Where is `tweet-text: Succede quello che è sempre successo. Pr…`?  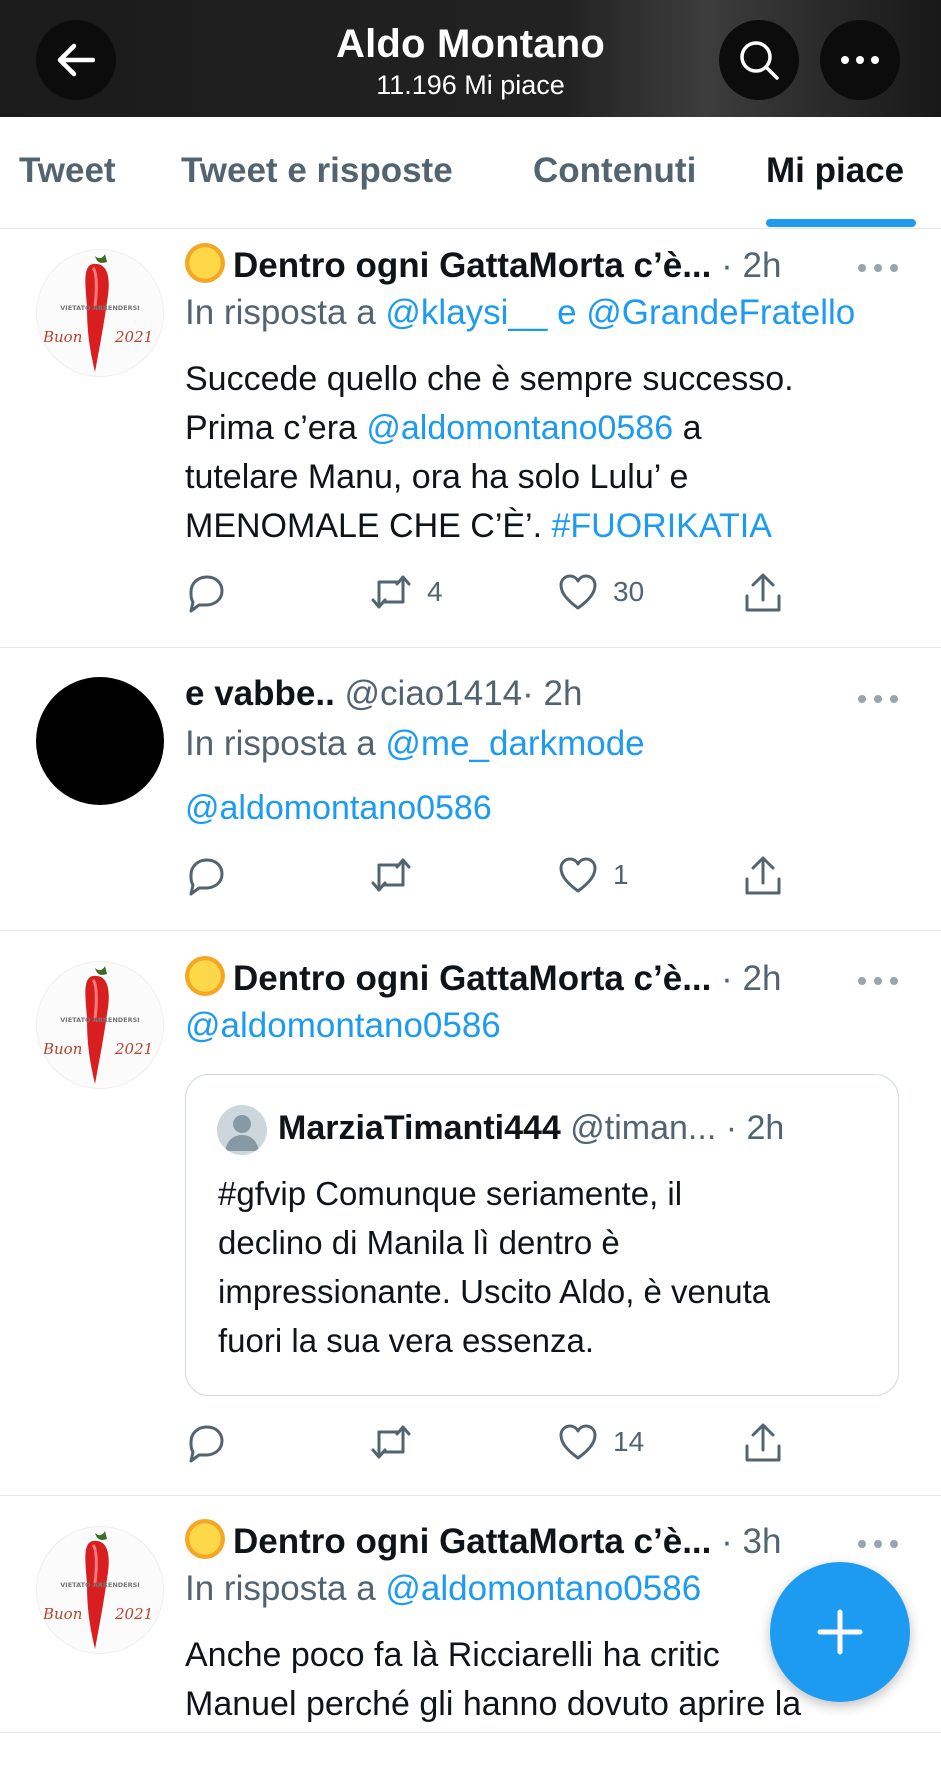
tweet-text: Succede quello che è sempre successo. Pr… is located at coordinates (489, 452).